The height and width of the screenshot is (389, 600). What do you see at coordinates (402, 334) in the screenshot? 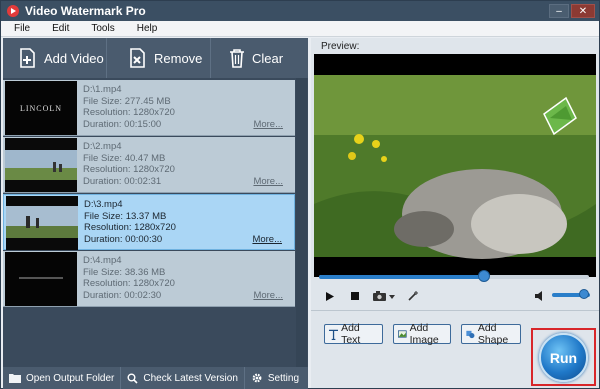
I see `image-icon` at bounding box center [402, 334].